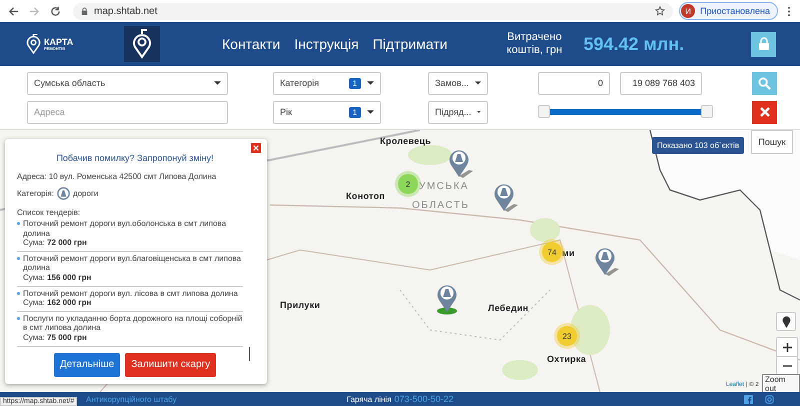 Image resolution: width=800 pixels, height=406 pixels. I want to click on sum-value: 72 000 грн, so click(67, 243).